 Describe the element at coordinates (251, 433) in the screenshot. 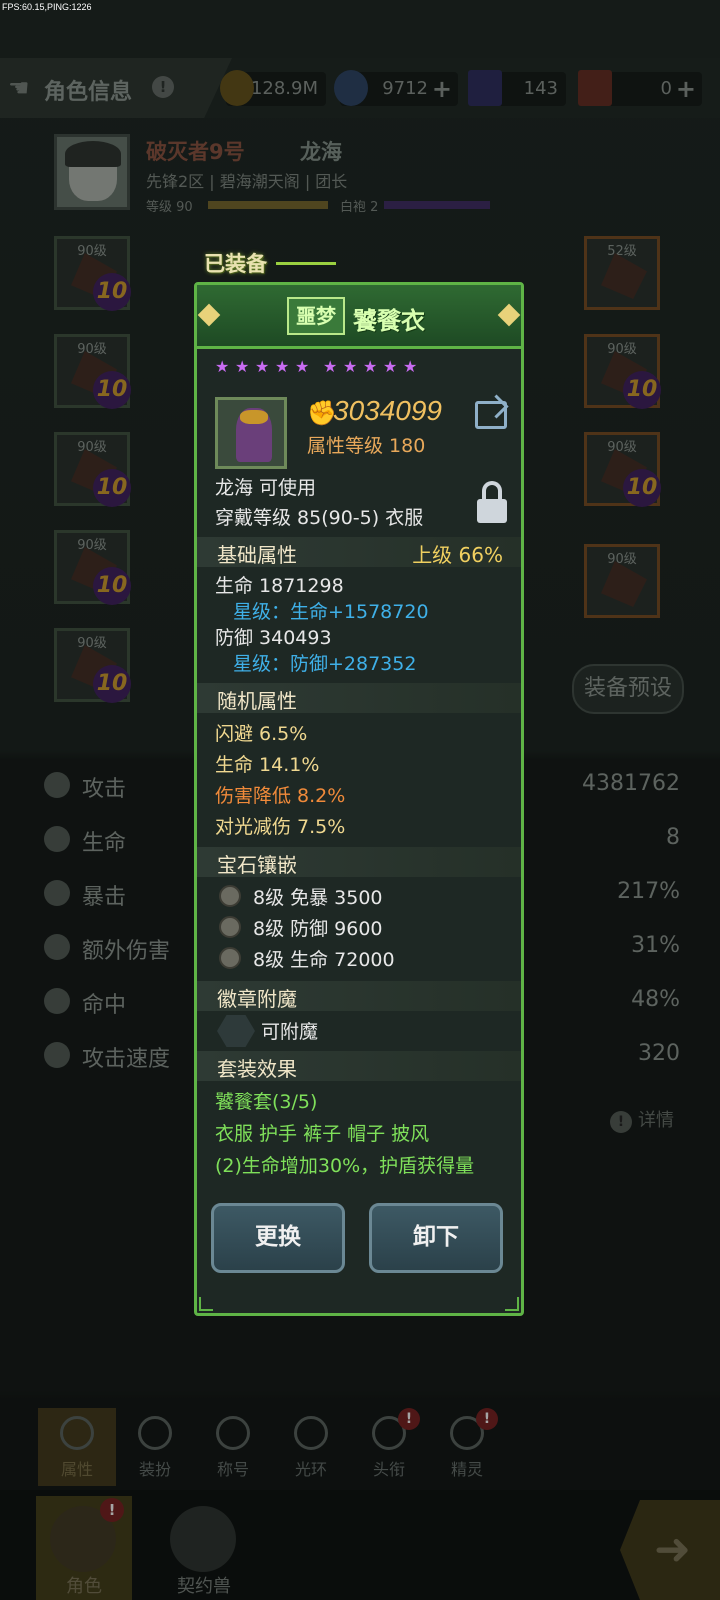

I see `item-icon` at that location.